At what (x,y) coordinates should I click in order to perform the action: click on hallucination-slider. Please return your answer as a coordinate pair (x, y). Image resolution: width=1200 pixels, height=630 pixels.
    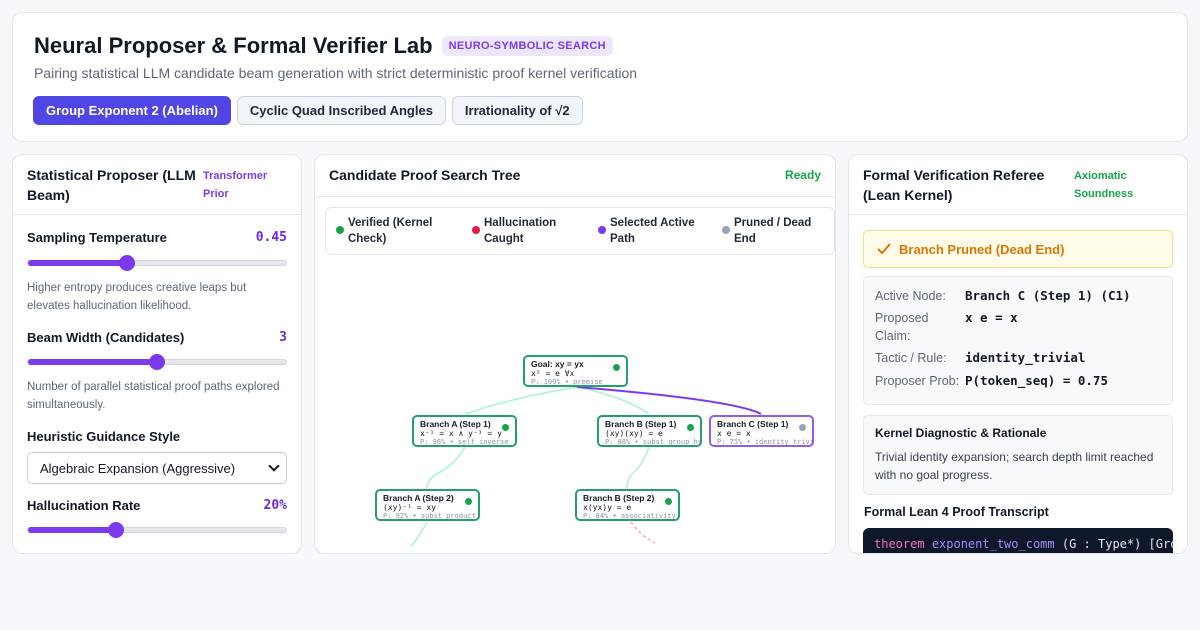
    Looking at the image, I should click on (157, 530).